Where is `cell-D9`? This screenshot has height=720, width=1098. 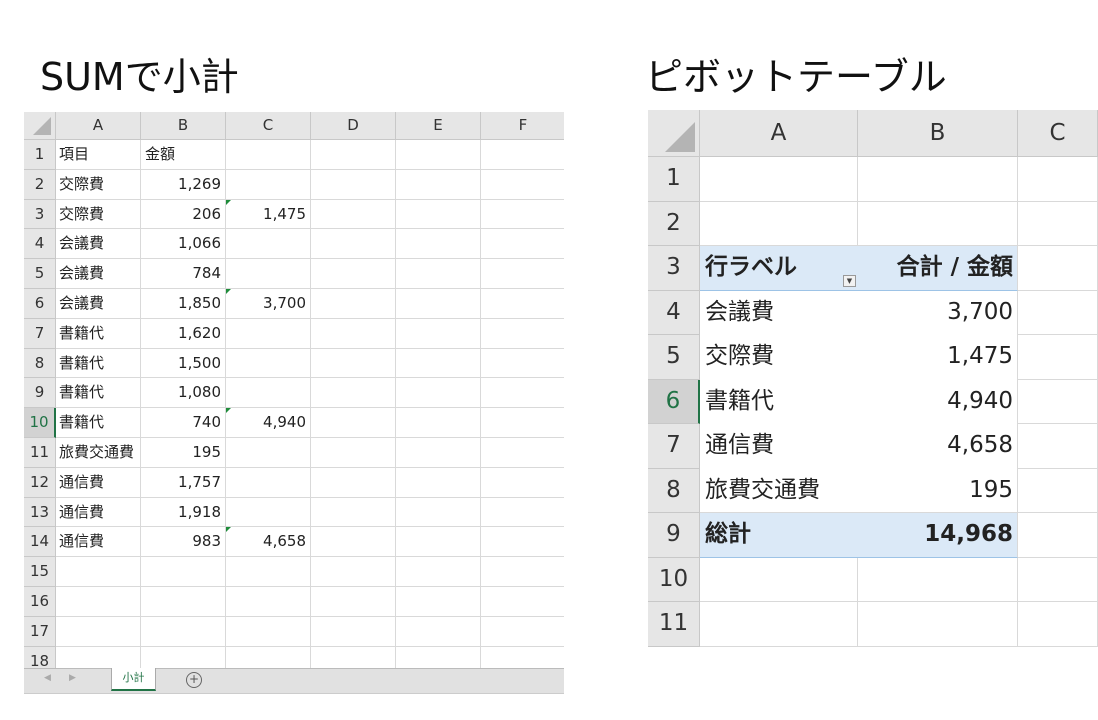
cell-D9 is located at coordinates (353, 393).